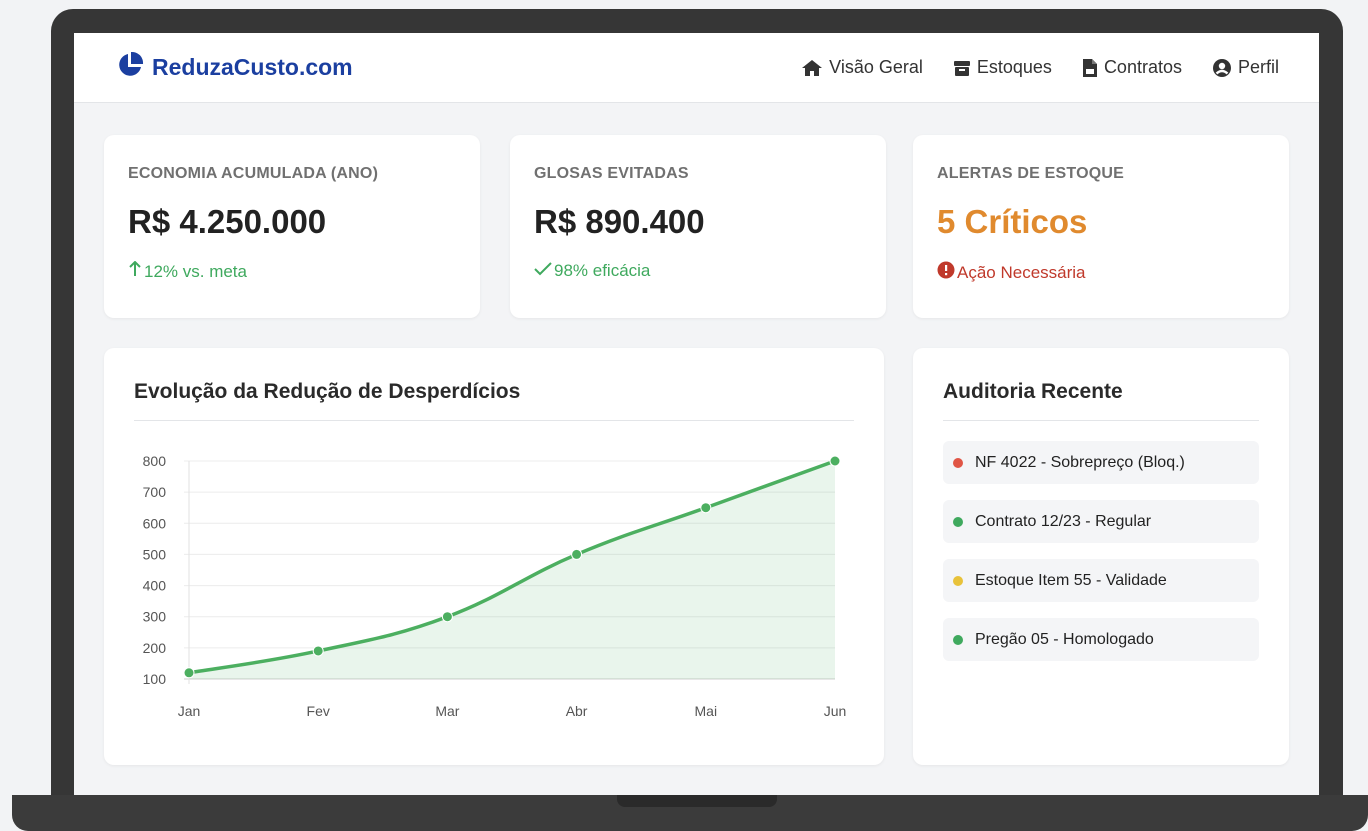 Image resolution: width=1368 pixels, height=831 pixels. Describe the element at coordinates (1101, 400) in the screenshot. I see `audit-title: Auditoria Recente` at that location.